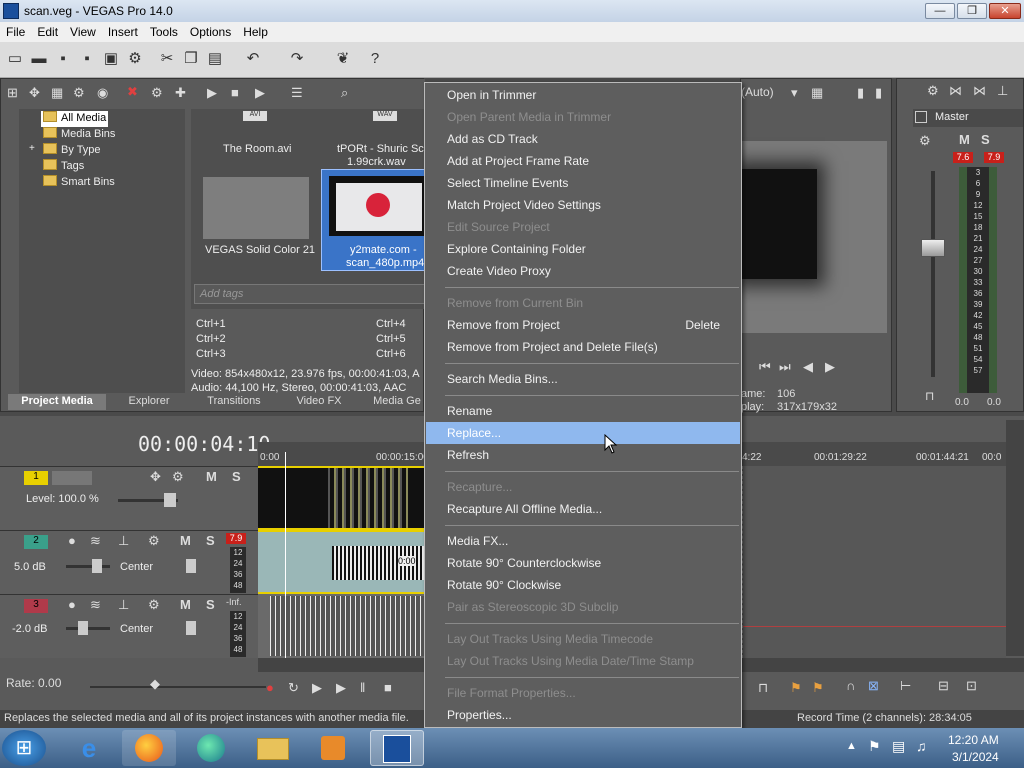 This screenshot has height=768, width=1024. What do you see at coordinates (933, 91) in the screenshot?
I see `master-gear-icon: ⚙` at bounding box center [933, 91].